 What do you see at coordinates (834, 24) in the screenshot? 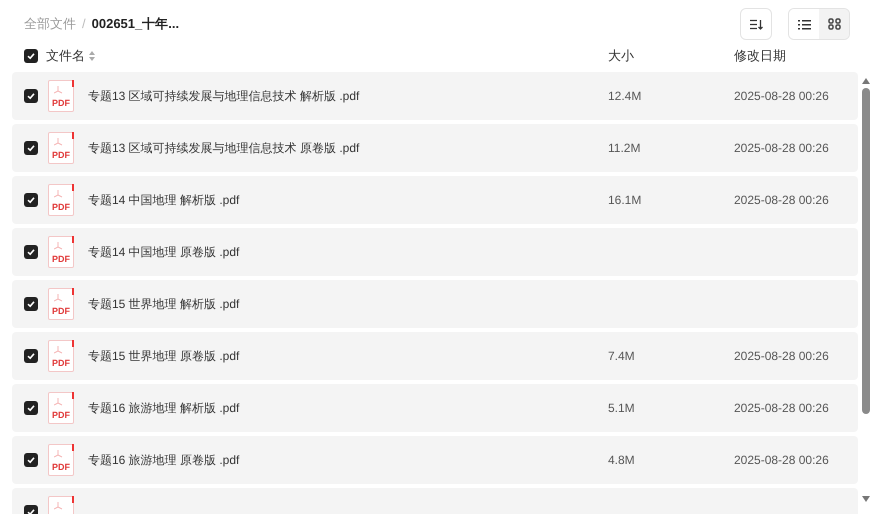
I see `grid-view-icon` at bounding box center [834, 24].